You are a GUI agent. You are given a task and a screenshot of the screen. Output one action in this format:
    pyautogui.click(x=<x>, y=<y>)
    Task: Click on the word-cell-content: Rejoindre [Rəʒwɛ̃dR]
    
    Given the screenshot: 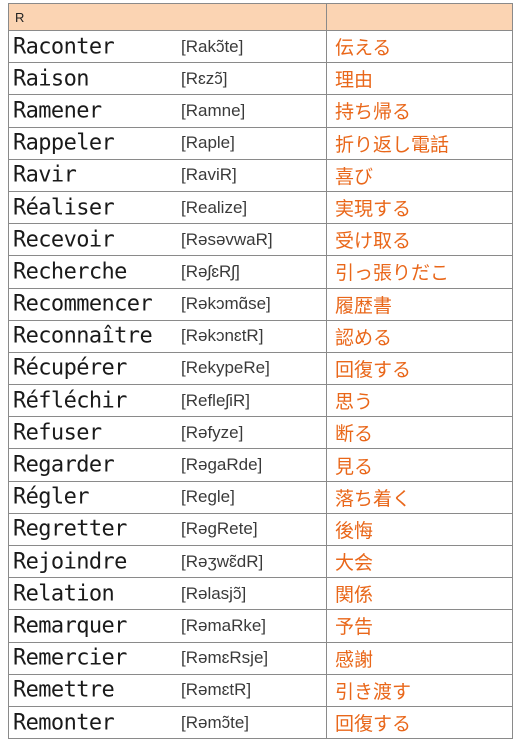 What is the action you would take?
    pyautogui.click(x=168, y=562)
    